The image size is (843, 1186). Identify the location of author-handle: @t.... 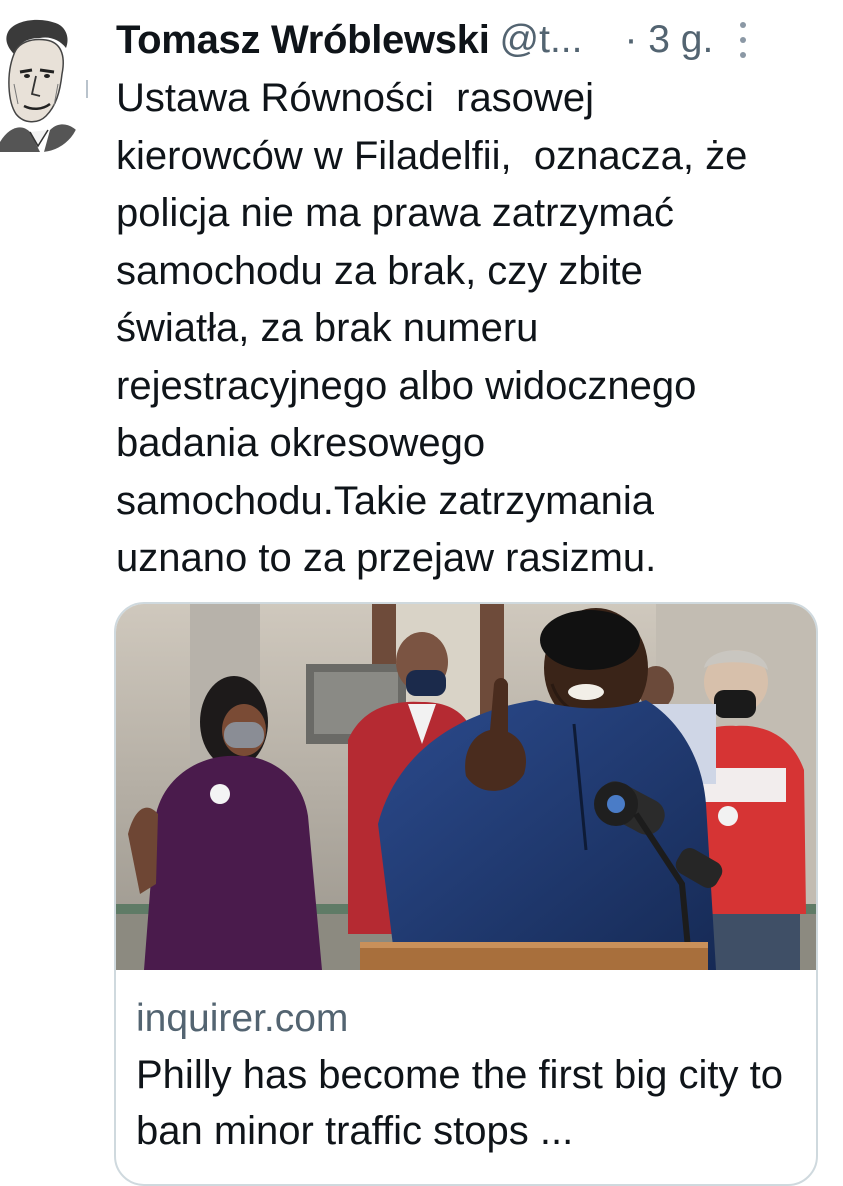
(541, 40).